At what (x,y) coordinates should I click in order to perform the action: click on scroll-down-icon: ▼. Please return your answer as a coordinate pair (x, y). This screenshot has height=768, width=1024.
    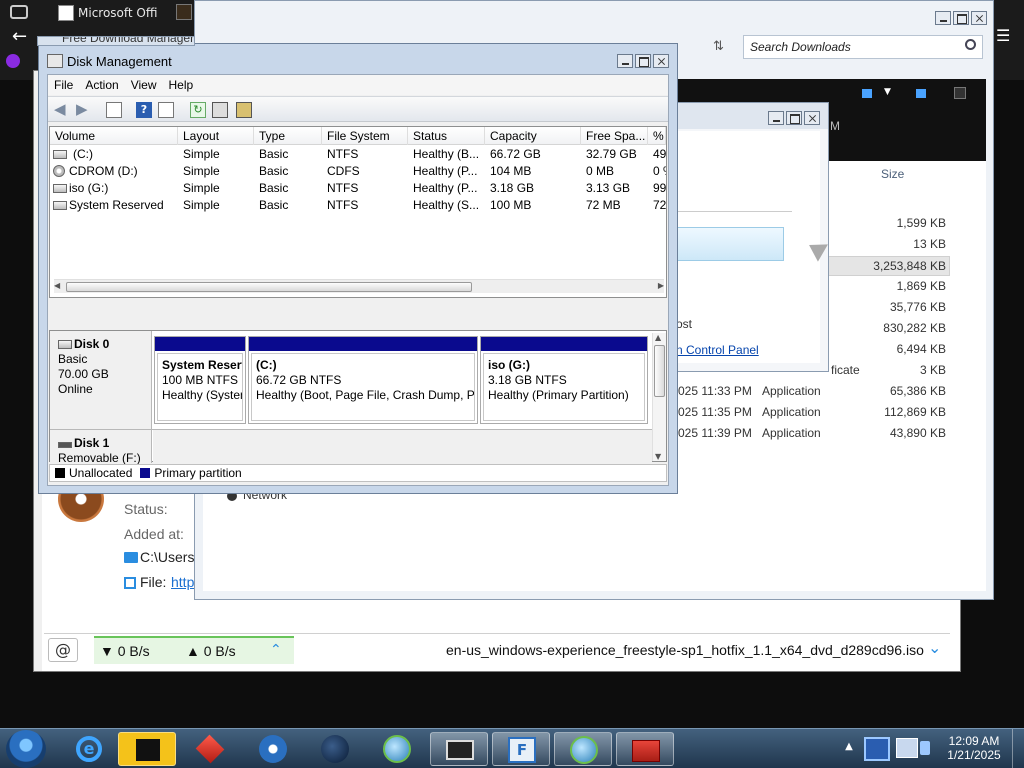
    Looking at the image, I should click on (658, 456).